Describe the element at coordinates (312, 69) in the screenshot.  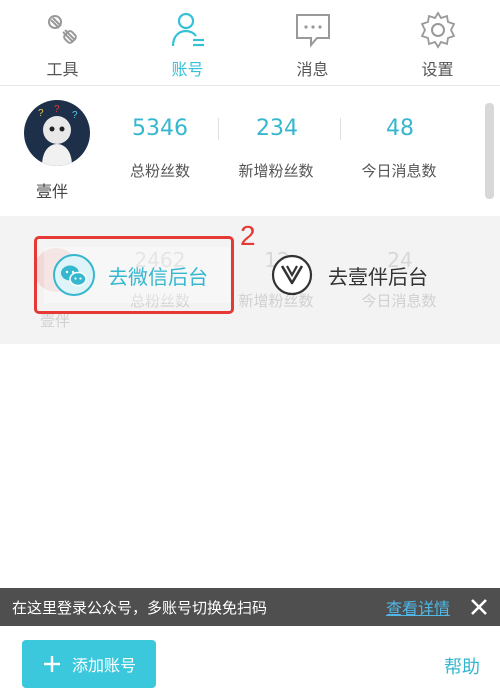
I see `tab-messages-label: 消息` at that location.